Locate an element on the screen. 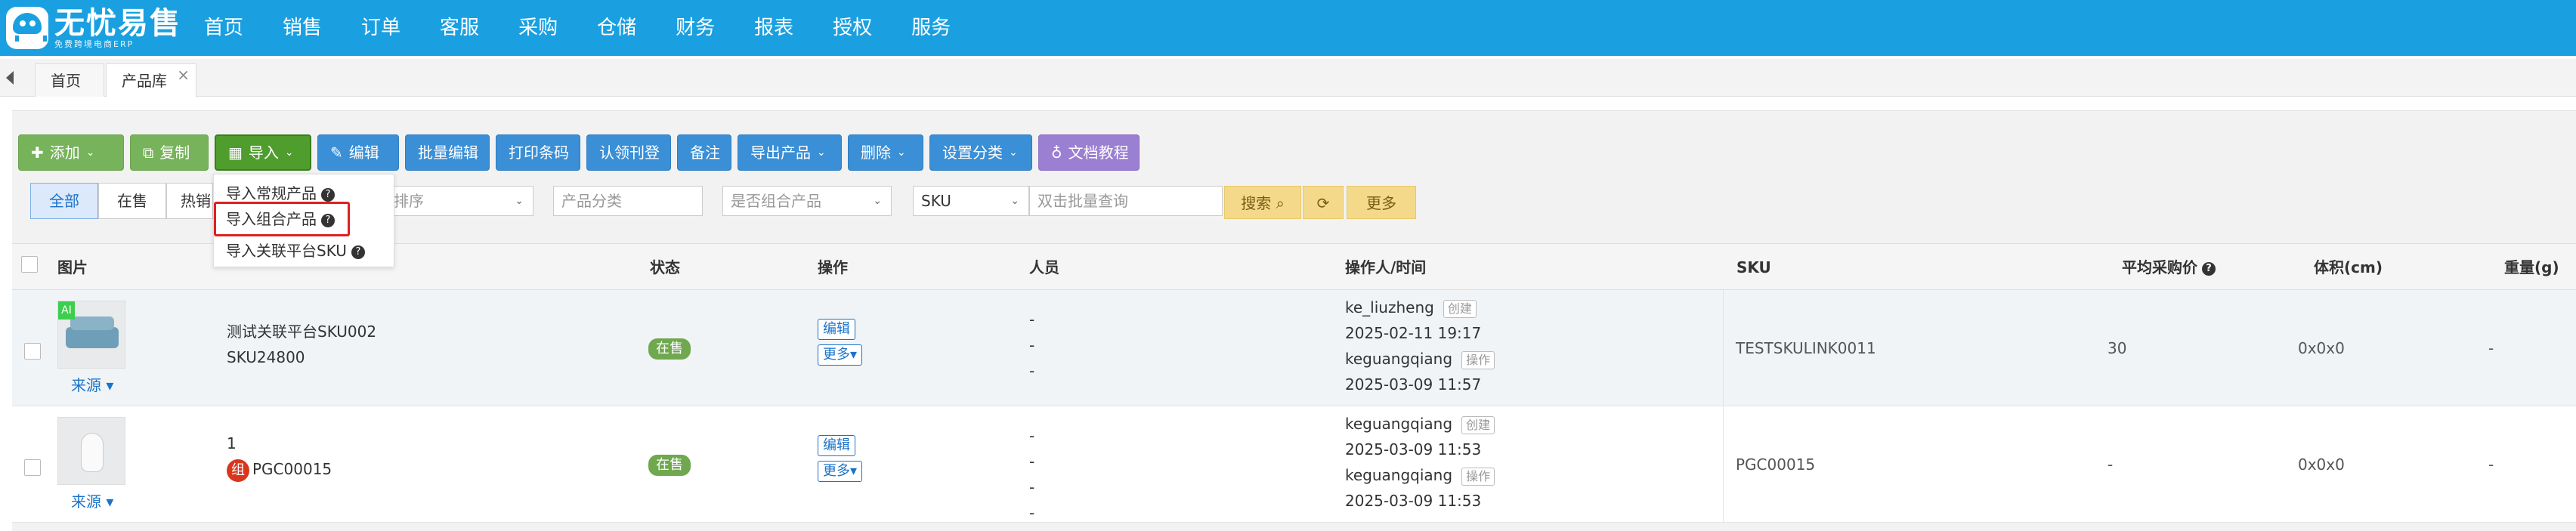 The width and height of the screenshot is (2576, 531). filter-tab-on-sale: 在售 is located at coordinates (132, 201).